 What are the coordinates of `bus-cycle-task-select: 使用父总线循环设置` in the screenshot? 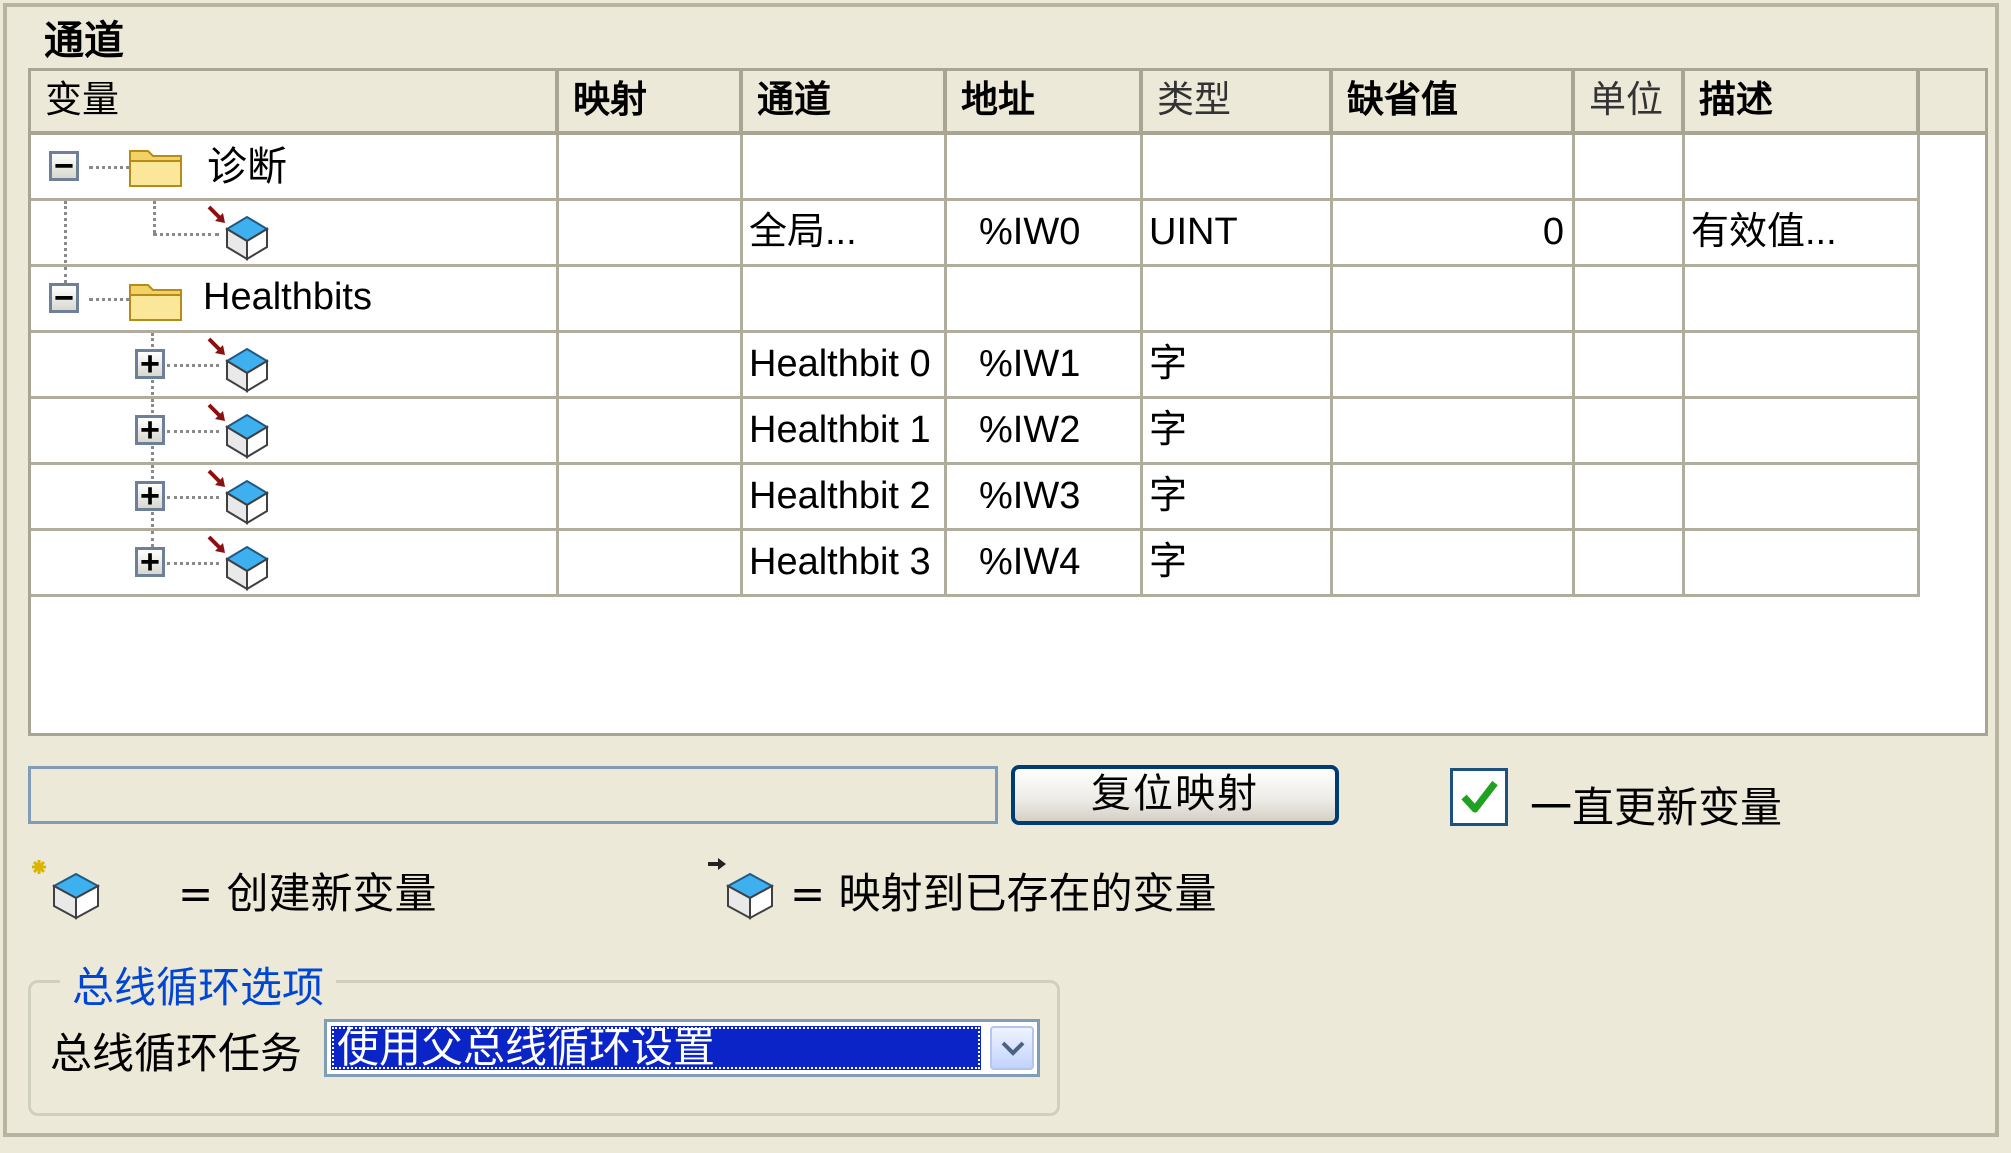 It's located at (682, 1048).